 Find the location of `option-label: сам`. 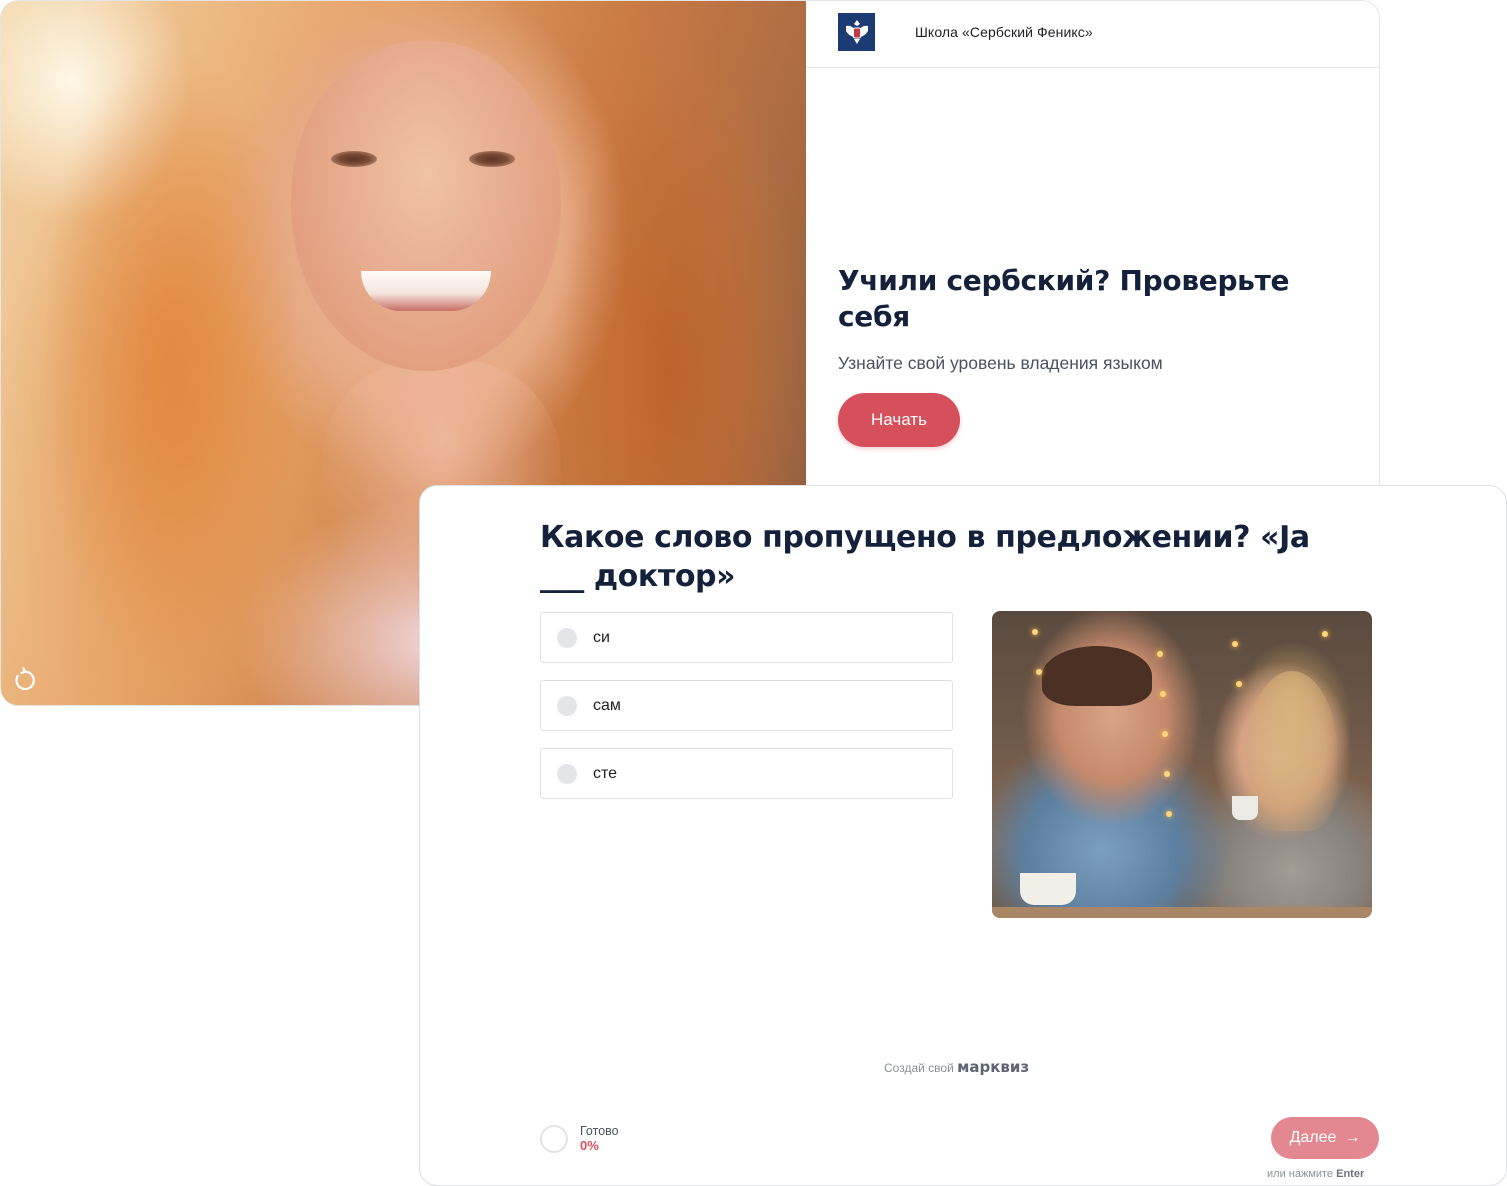

option-label: сам is located at coordinates (607, 705).